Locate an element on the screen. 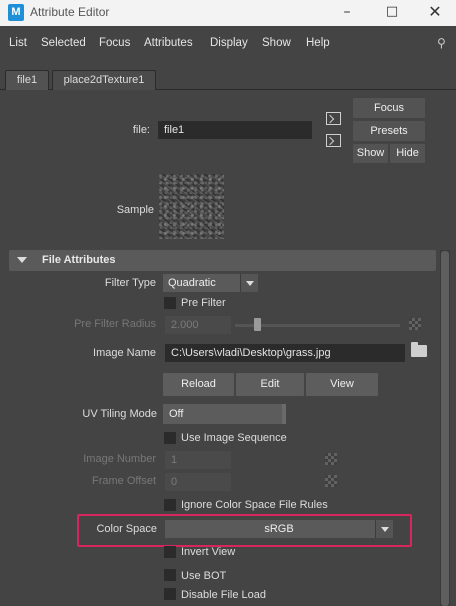 This screenshot has height=606, width=456. color-space-value: sRGB is located at coordinates (279, 529).